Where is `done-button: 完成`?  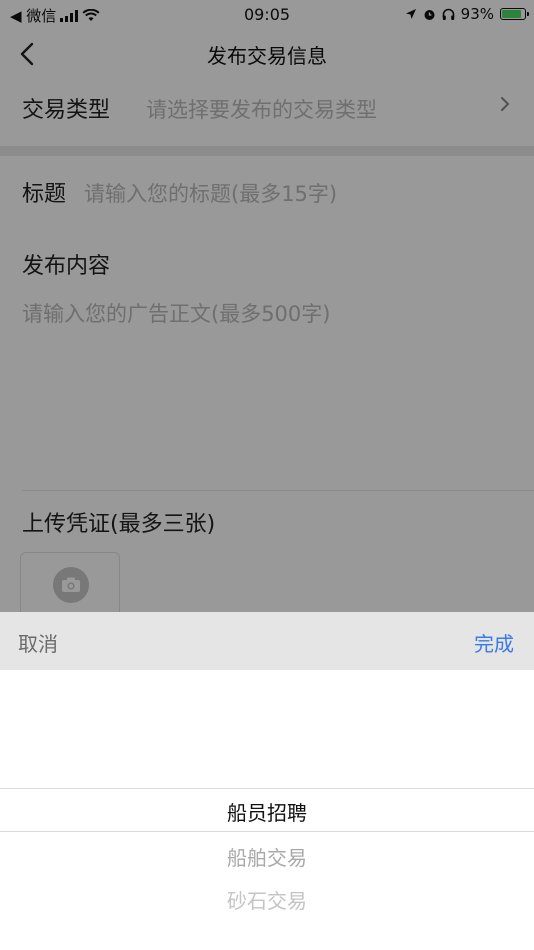 done-button: 完成 is located at coordinates (494, 642).